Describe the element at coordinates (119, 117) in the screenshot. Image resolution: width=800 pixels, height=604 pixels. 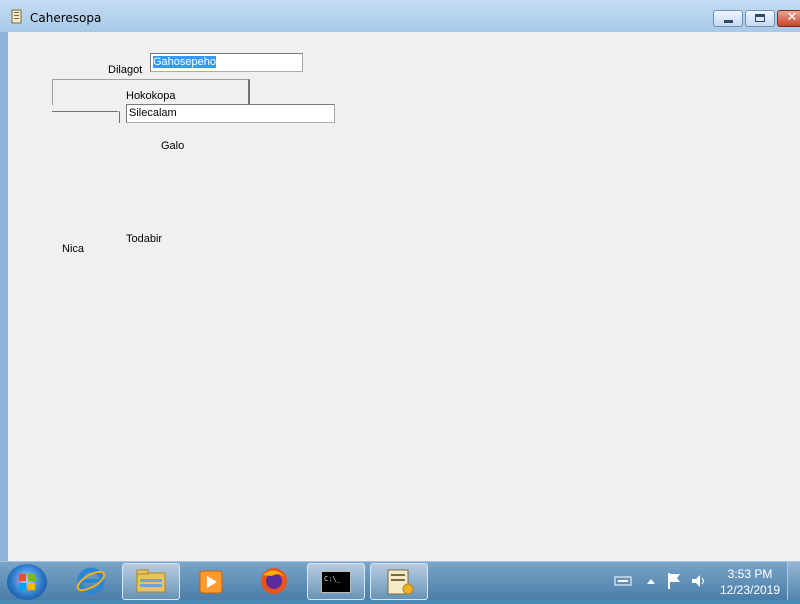
I see `group-box-divider` at that location.